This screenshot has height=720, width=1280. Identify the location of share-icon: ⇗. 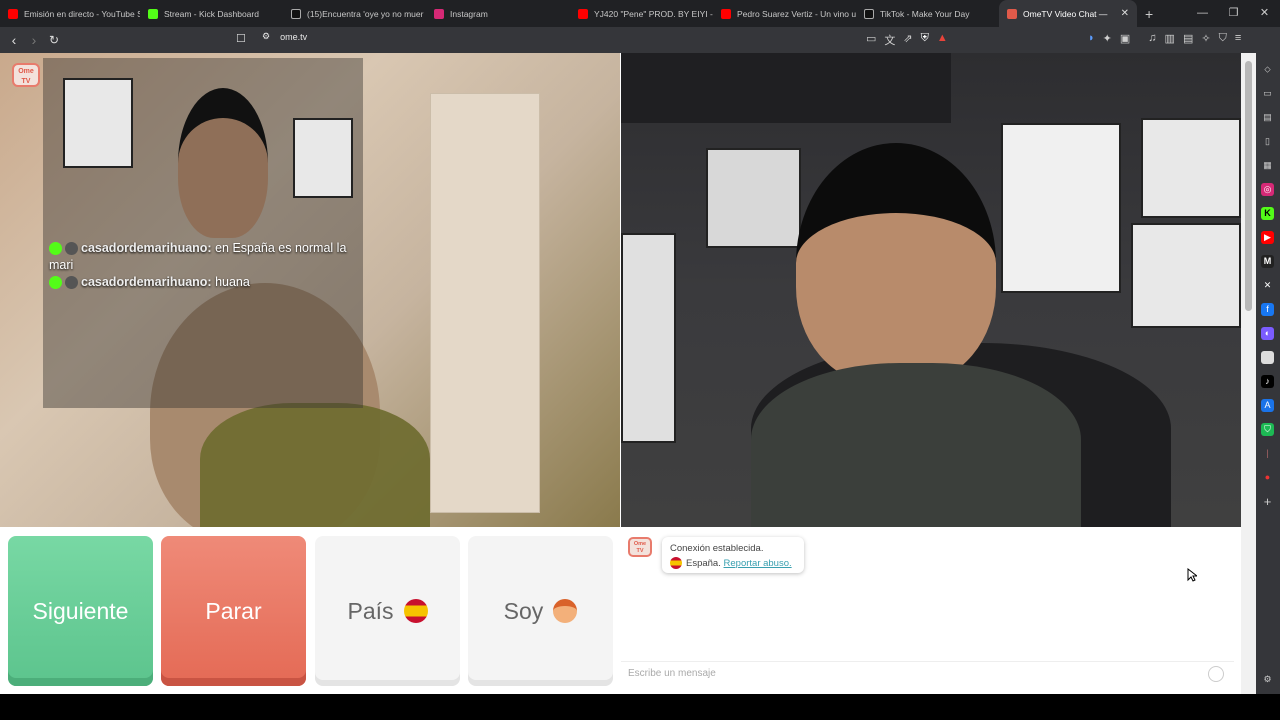
(907, 40).